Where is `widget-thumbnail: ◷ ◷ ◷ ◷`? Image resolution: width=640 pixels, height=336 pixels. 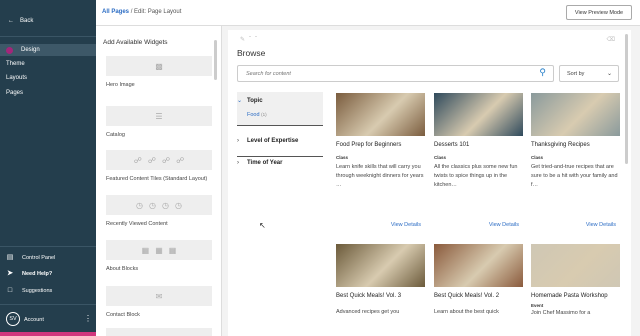 widget-thumbnail: ◷ ◷ ◷ ◷ is located at coordinates (159, 205).